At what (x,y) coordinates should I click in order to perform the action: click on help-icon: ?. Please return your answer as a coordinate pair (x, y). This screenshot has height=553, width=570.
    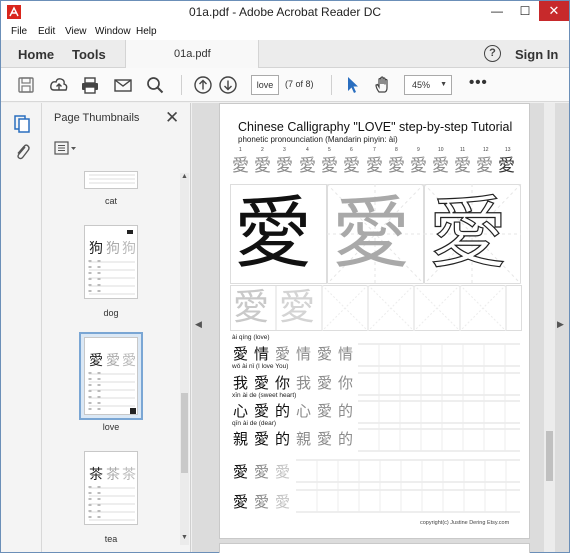
    Looking at the image, I should click on (492, 53).